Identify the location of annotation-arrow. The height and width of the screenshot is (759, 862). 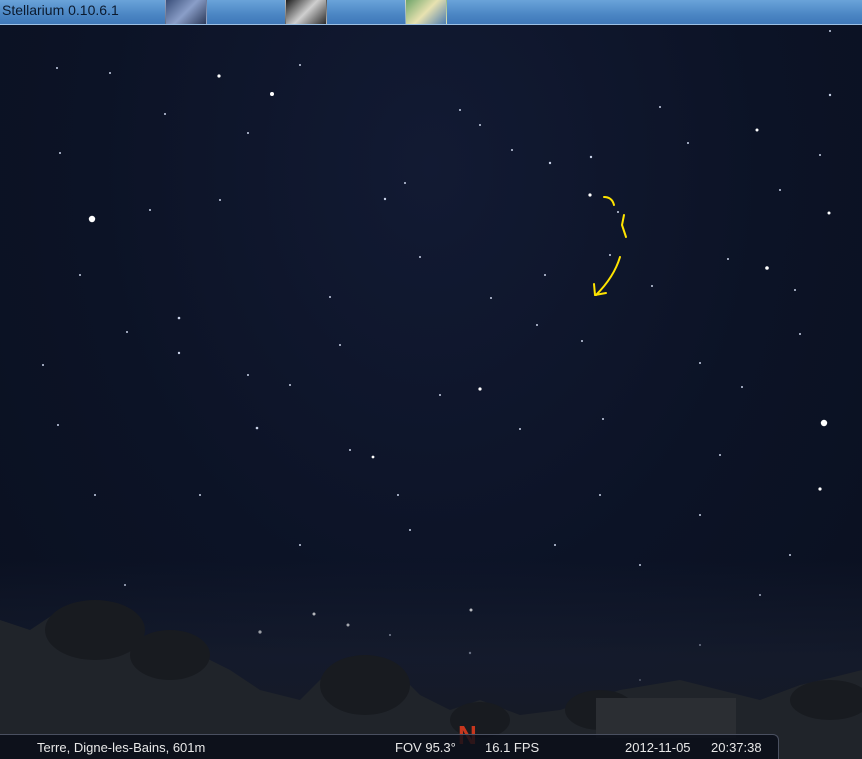
(610, 246).